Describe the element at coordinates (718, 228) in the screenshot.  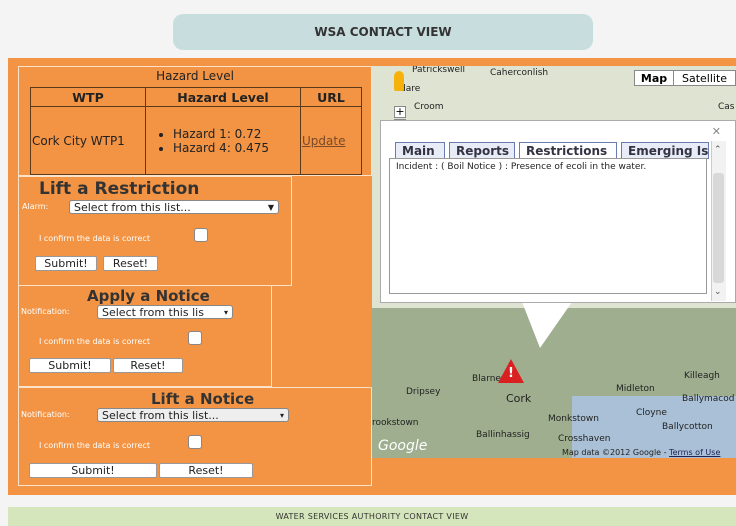
I see `scrollbar-thumb` at that location.